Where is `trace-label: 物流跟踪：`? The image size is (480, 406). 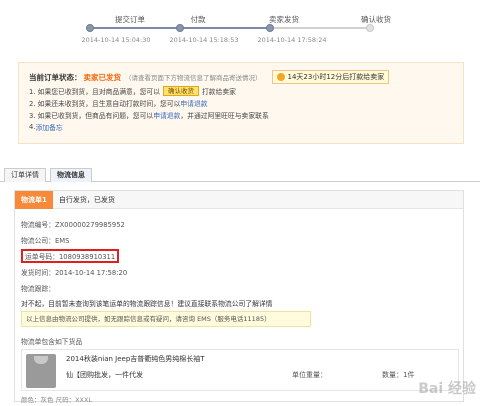 trace-label: 物流跟踪： is located at coordinates (38, 289).